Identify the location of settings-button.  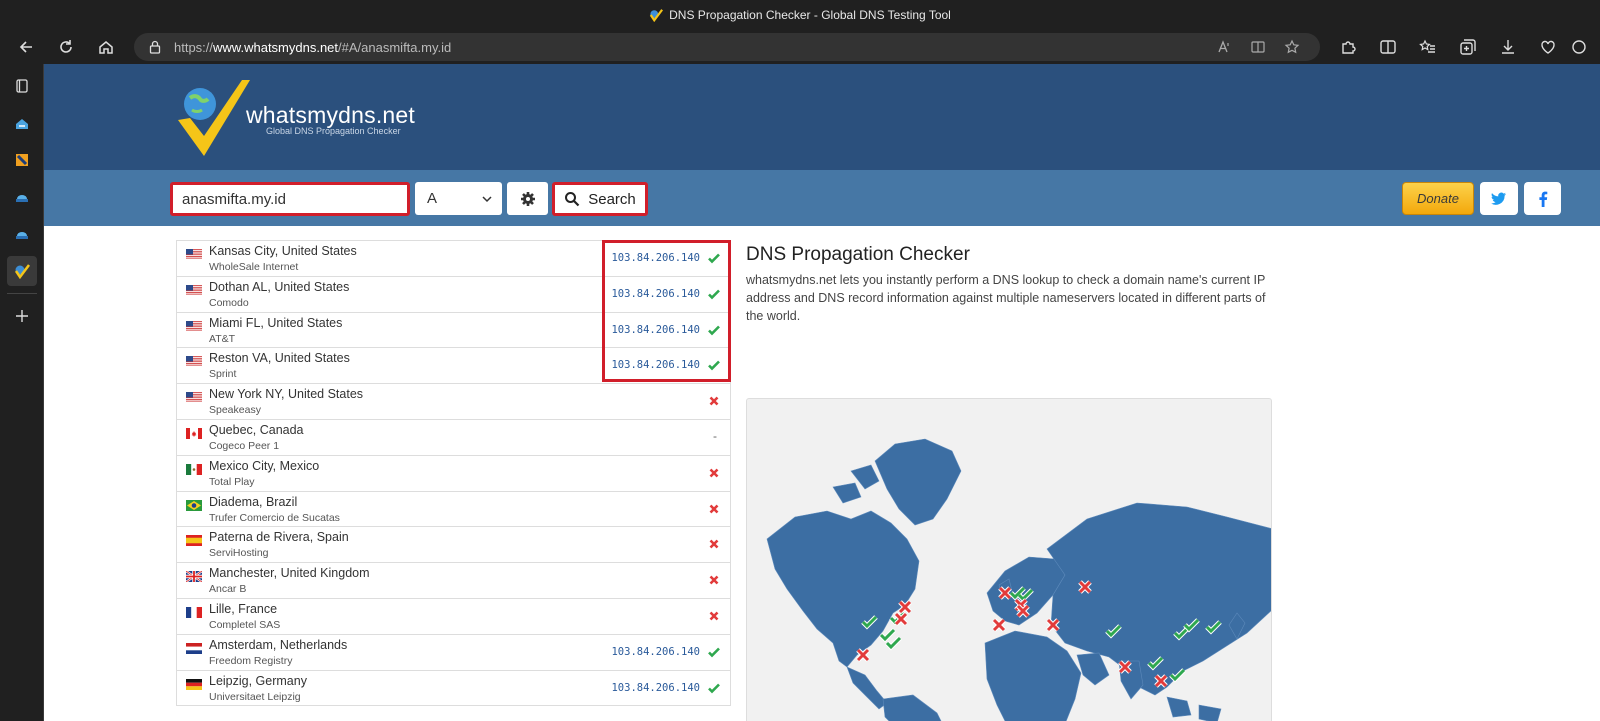
(527, 198).